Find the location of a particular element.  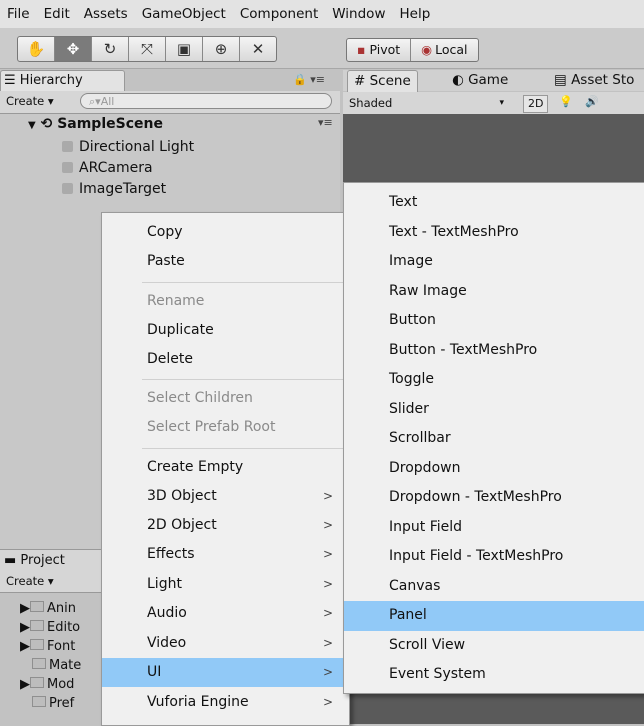

hierarchy-item: ARCamera is located at coordinates (107, 168).